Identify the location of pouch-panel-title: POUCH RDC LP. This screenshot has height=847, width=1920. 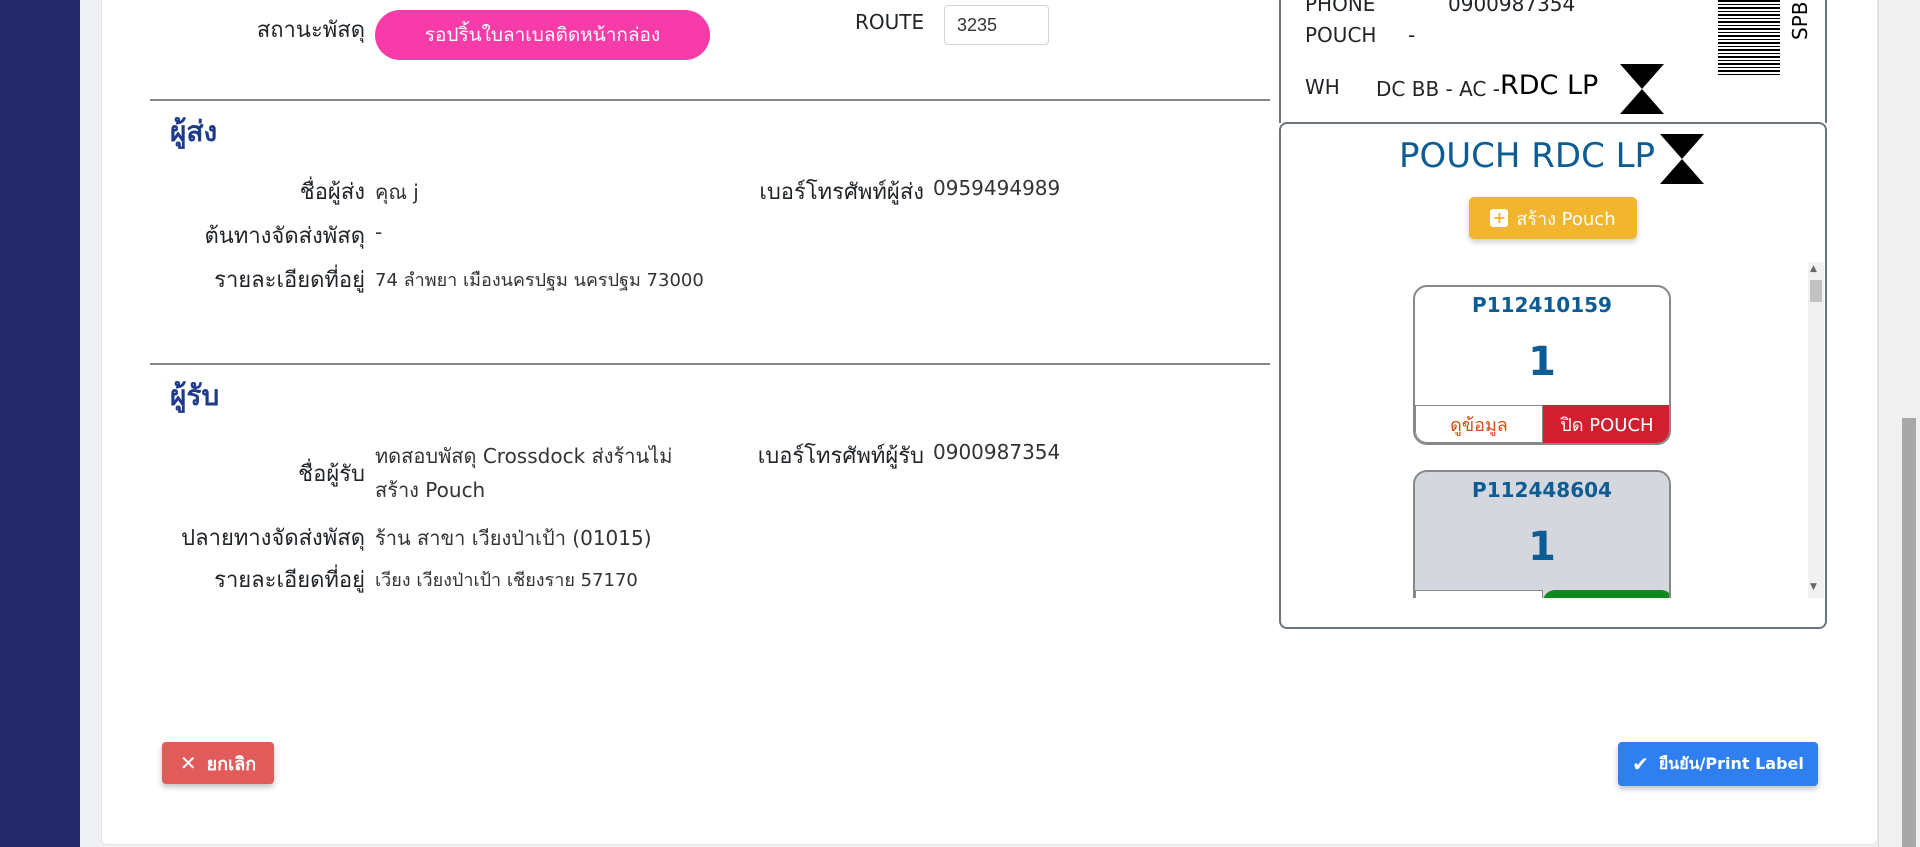
(1527, 156).